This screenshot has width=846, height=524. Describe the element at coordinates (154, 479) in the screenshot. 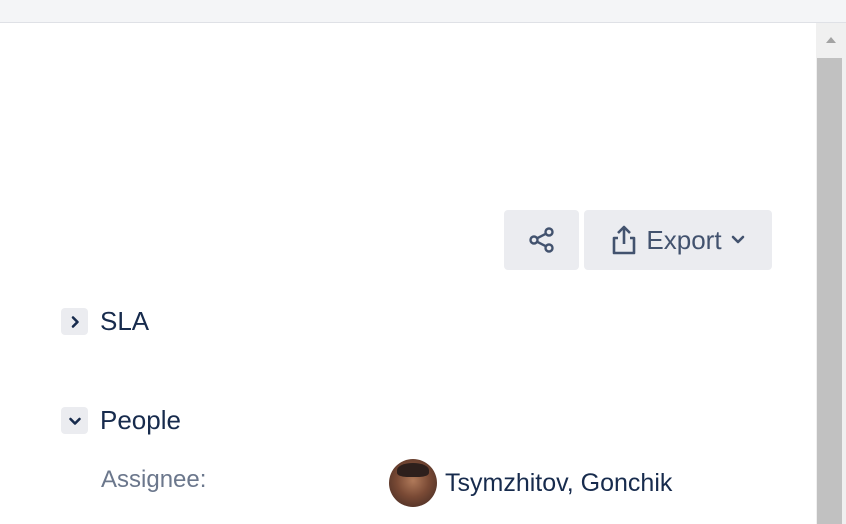

I see `assignee-label: Assignee:` at that location.